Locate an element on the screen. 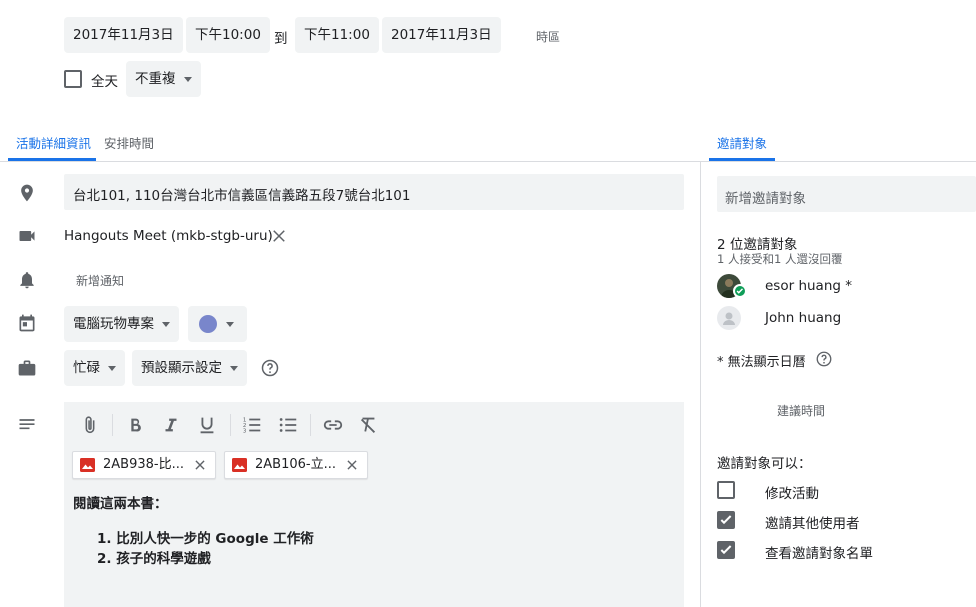 Image resolution: width=976 pixels, height=607 pixels. tab-find-time: 安排時間 is located at coordinates (129, 142).